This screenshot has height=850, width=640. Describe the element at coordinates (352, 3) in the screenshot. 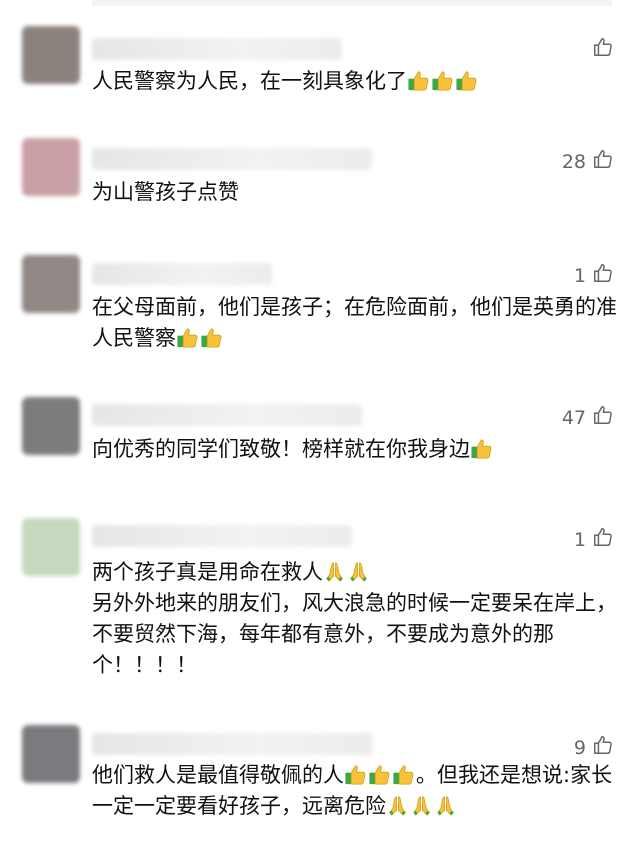

I see `previous-comment-edge` at that location.